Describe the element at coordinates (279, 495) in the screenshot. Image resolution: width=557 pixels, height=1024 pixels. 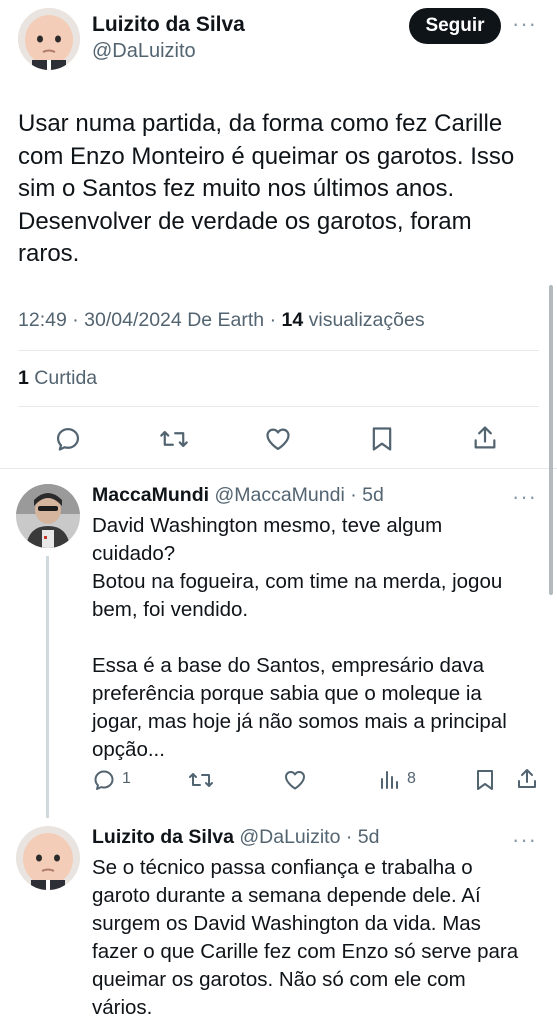
I see `reply-author-handle: @MaccaMundi` at that location.